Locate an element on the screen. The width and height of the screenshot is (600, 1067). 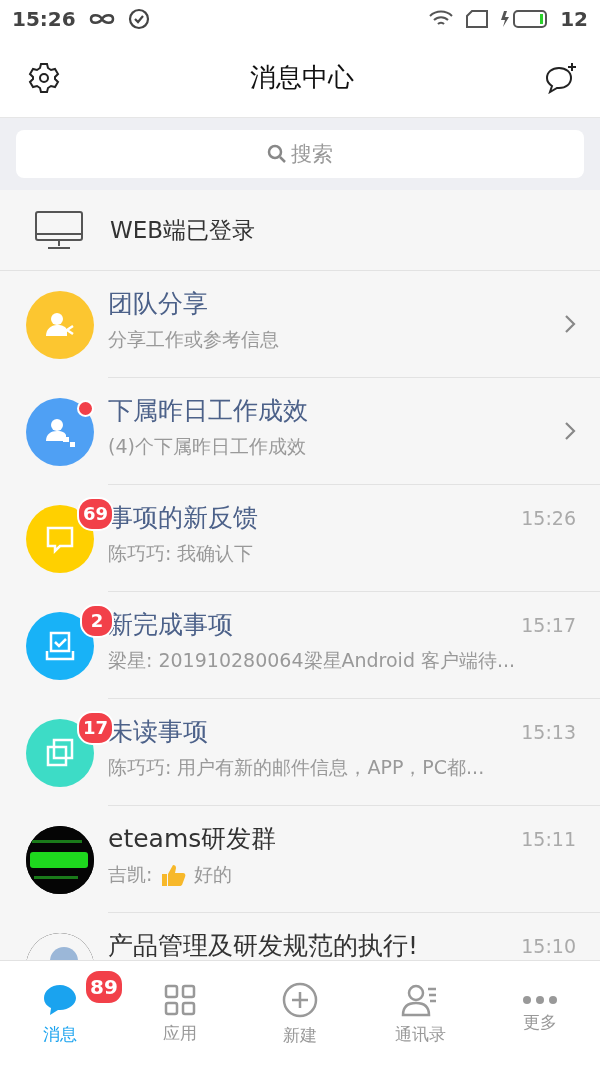
message-preview: 好的 is located at coordinates (213, 874).